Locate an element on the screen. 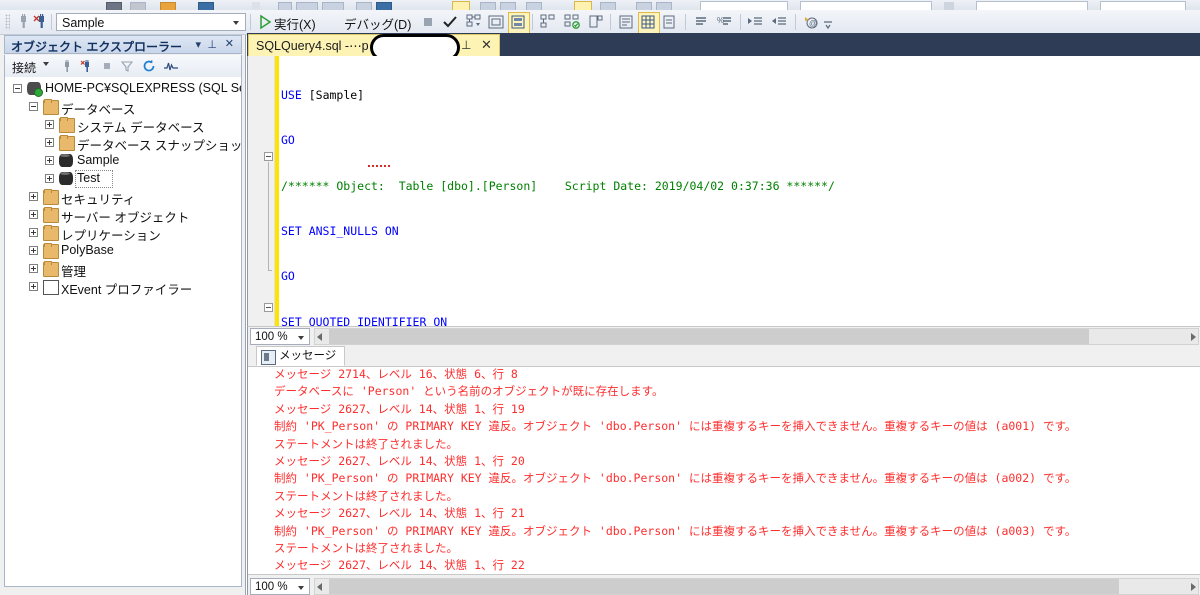  results-zoom-select: 100 % is located at coordinates (280, 586).